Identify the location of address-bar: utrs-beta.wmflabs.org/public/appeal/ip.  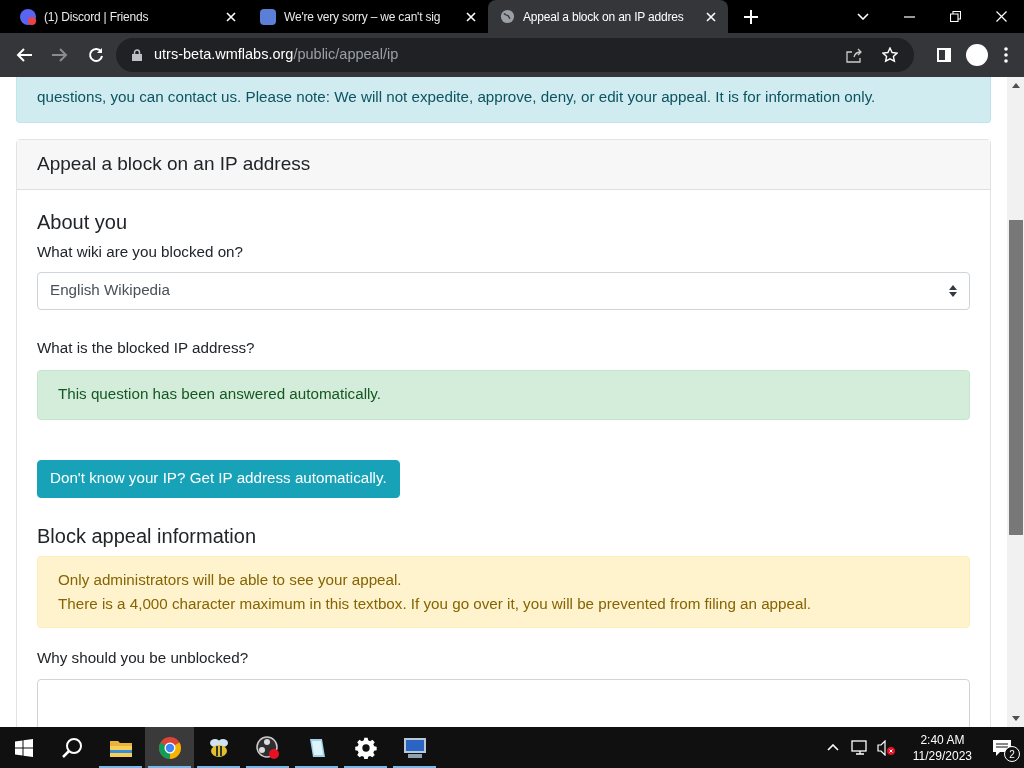
(515, 55).